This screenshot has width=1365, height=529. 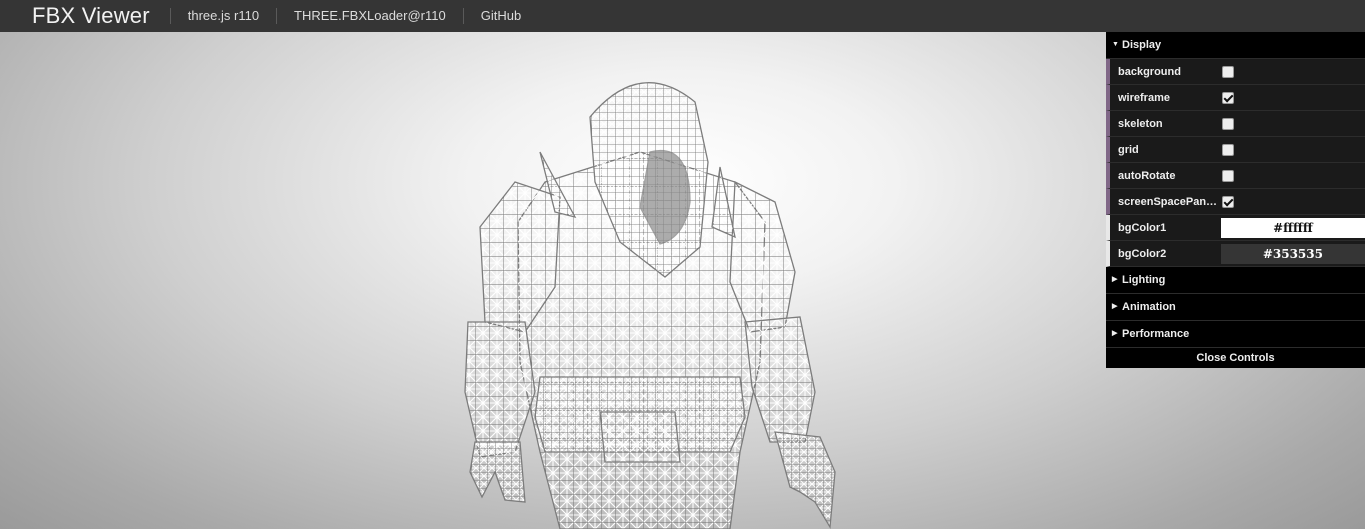 I want to click on control-bgcolor1: bgColor1 #ffffff, so click(x=1235, y=228).